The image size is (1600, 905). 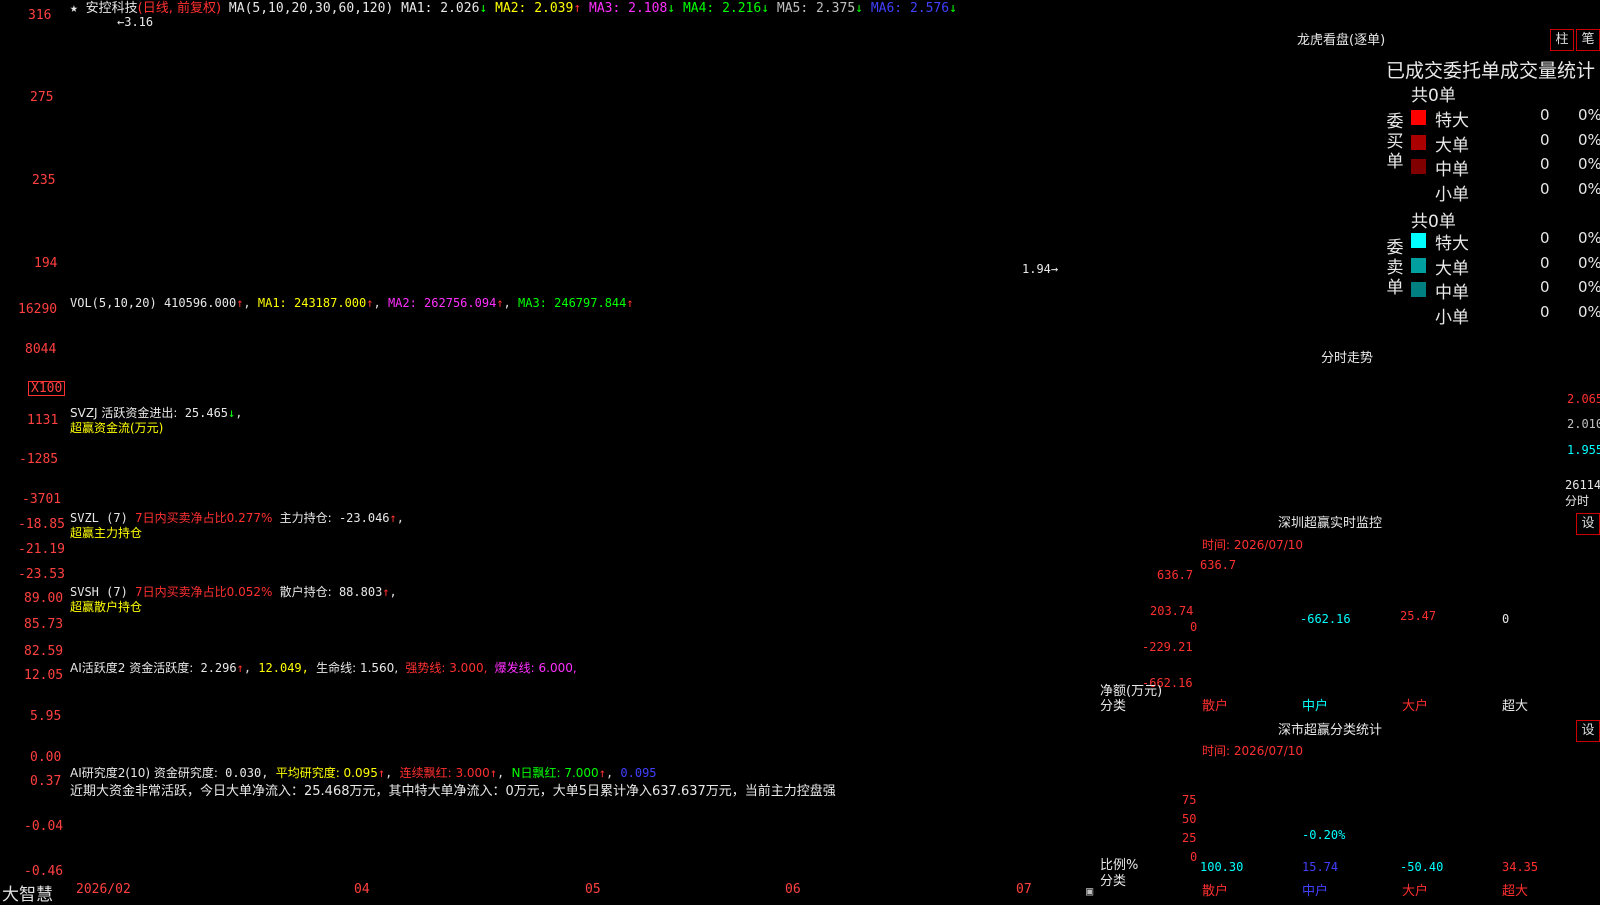 I want to click on intraday-frame, so click(x=1330, y=440).